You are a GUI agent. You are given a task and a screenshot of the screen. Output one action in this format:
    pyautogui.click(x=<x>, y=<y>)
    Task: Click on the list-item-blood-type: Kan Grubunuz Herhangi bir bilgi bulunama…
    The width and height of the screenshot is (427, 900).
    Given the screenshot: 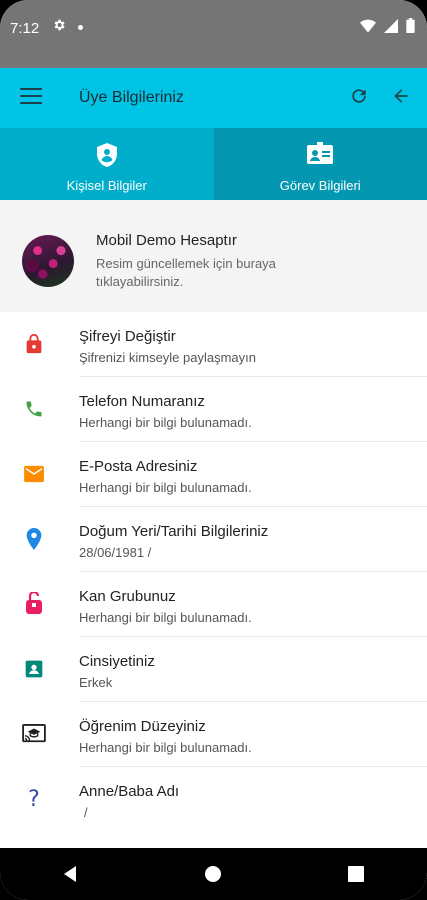 What is the action you would take?
    pyautogui.click(x=213, y=604)
    